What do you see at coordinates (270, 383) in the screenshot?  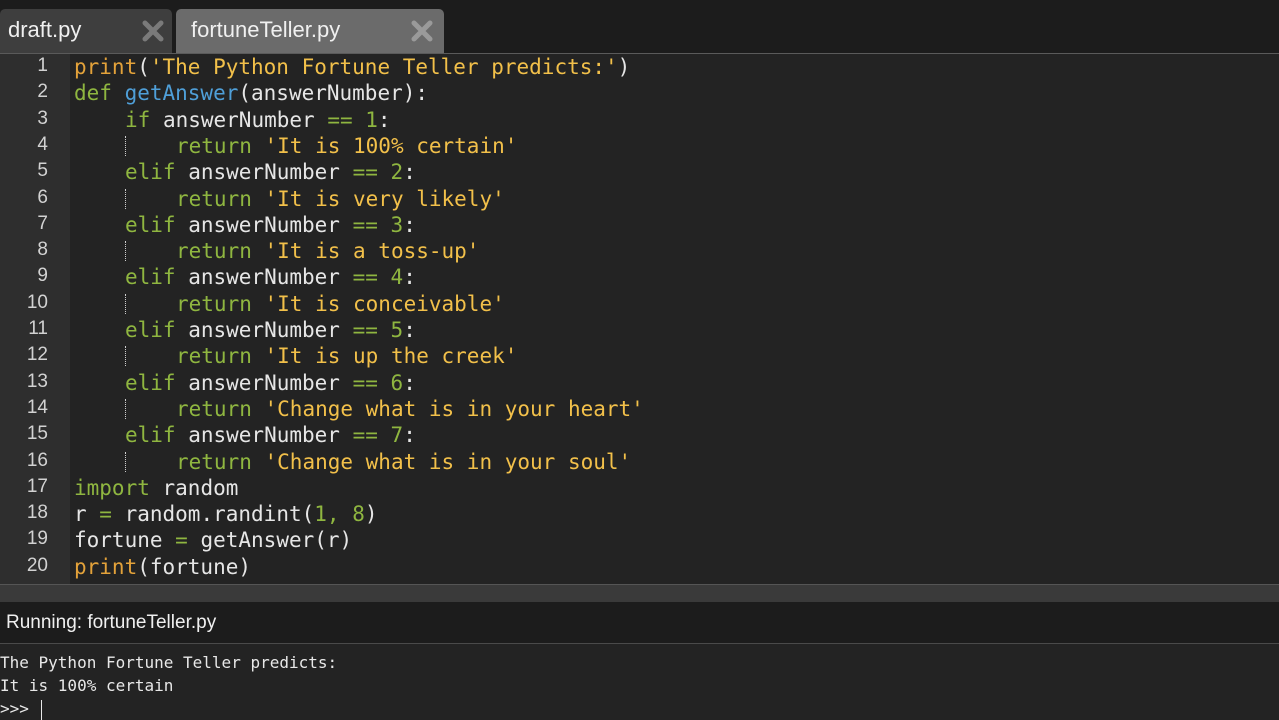 I see `code-text: elif answerNumber == 6:` at bounding box center [270, 383].